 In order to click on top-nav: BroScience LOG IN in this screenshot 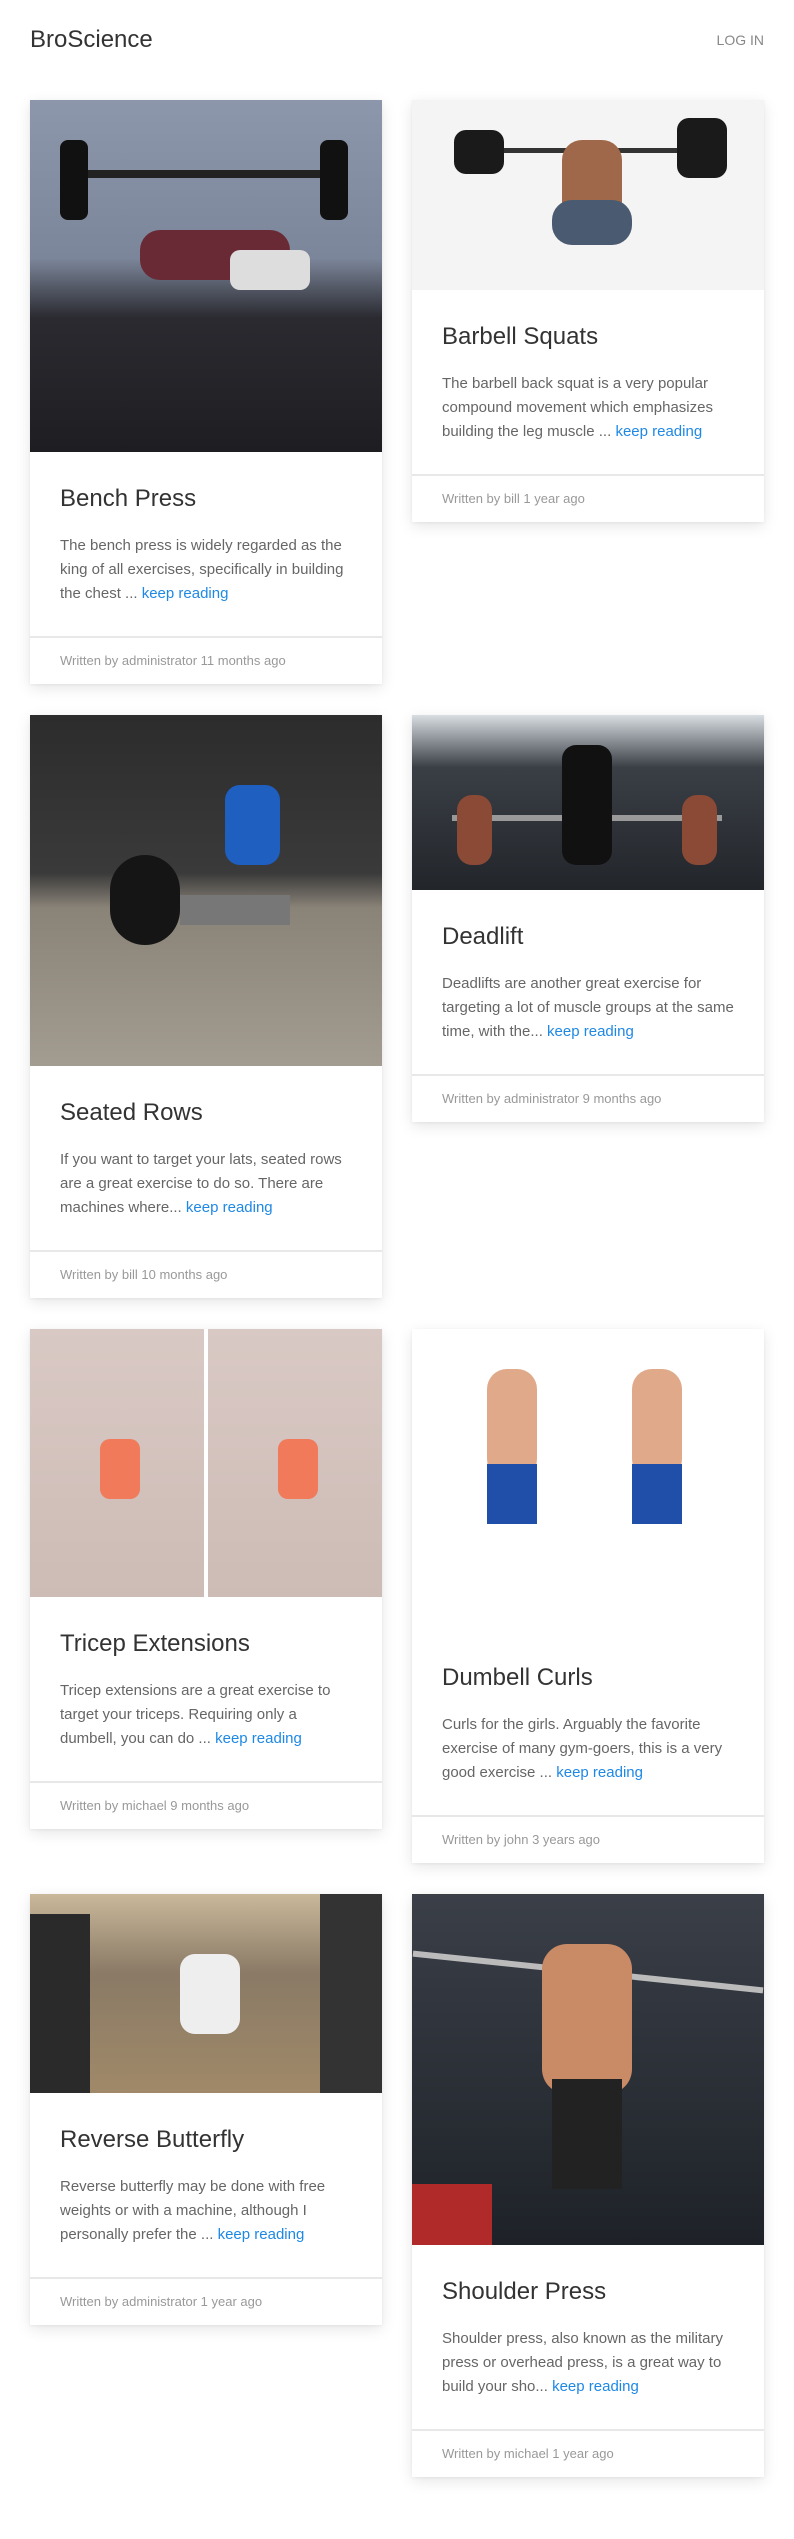, I will do `click(397, 50)`.